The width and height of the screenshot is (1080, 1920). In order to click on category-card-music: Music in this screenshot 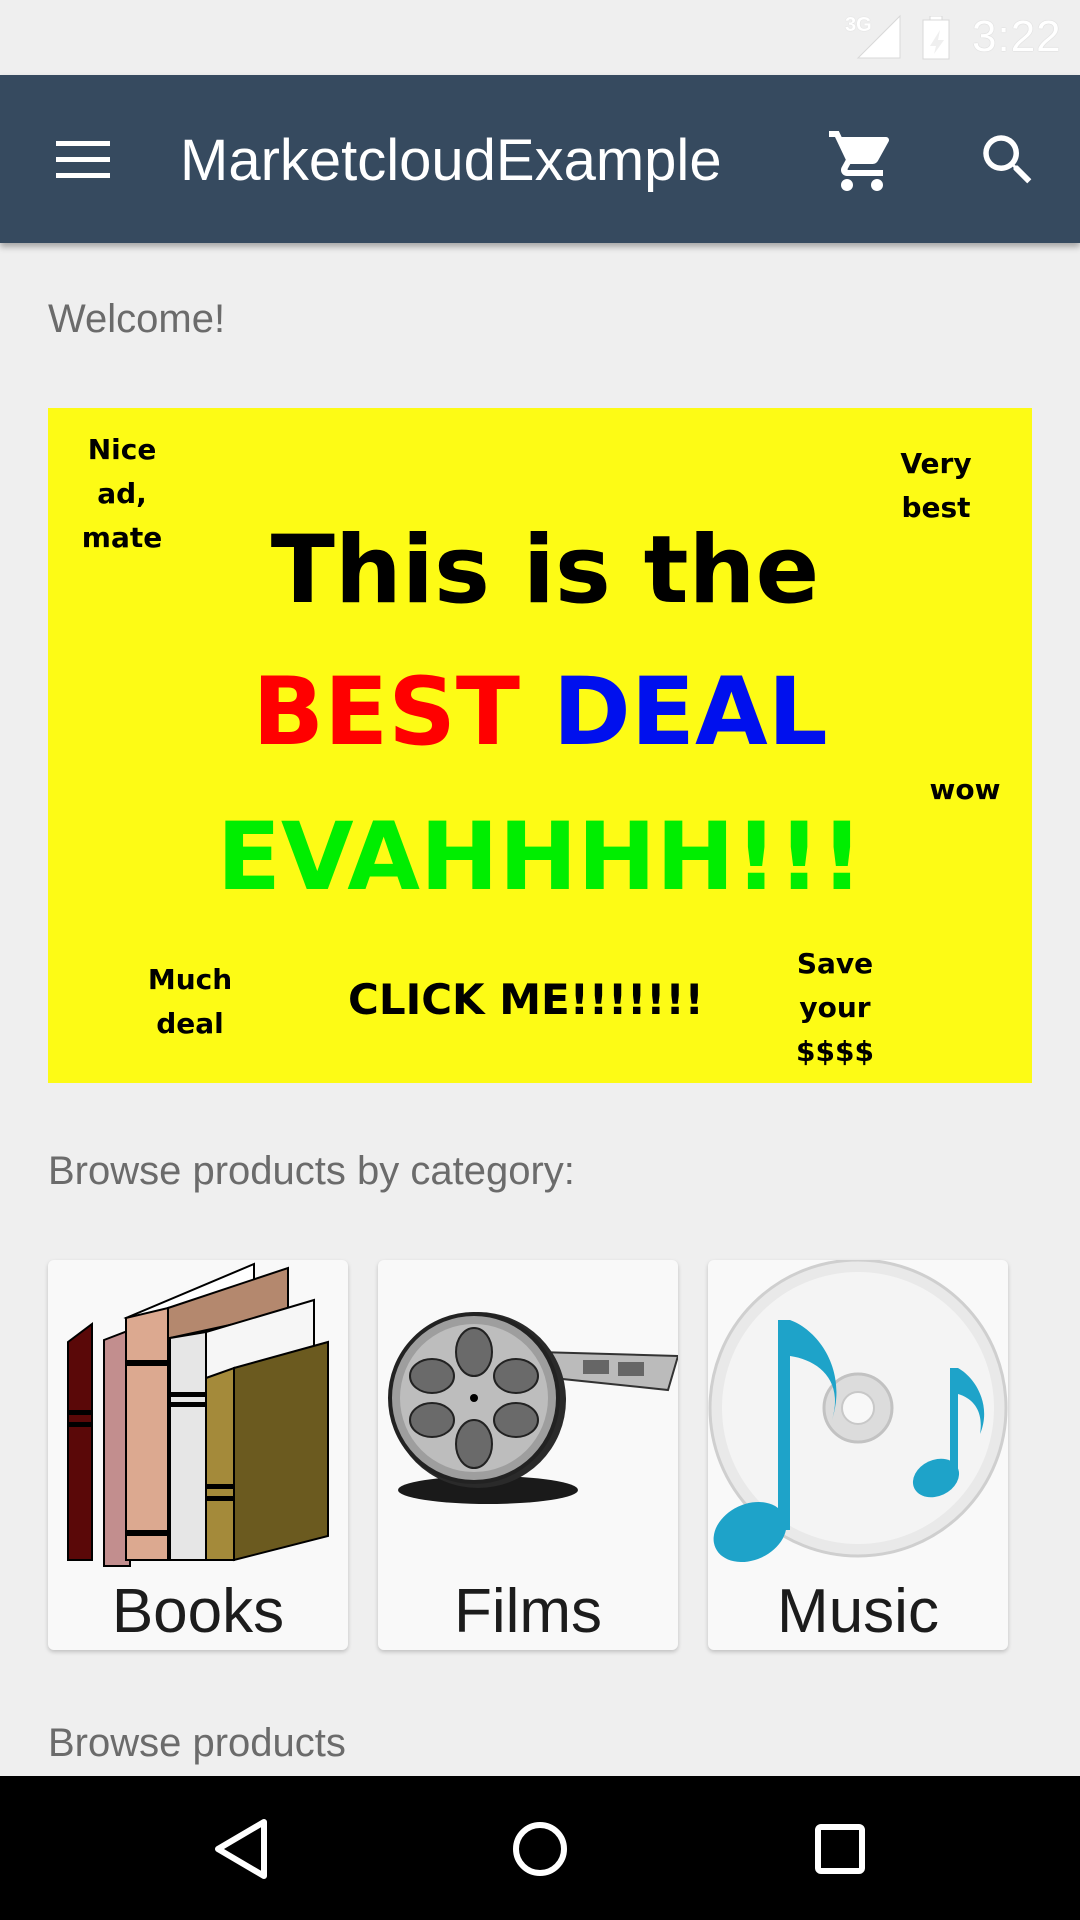, I will do `click(858, 1455)`.